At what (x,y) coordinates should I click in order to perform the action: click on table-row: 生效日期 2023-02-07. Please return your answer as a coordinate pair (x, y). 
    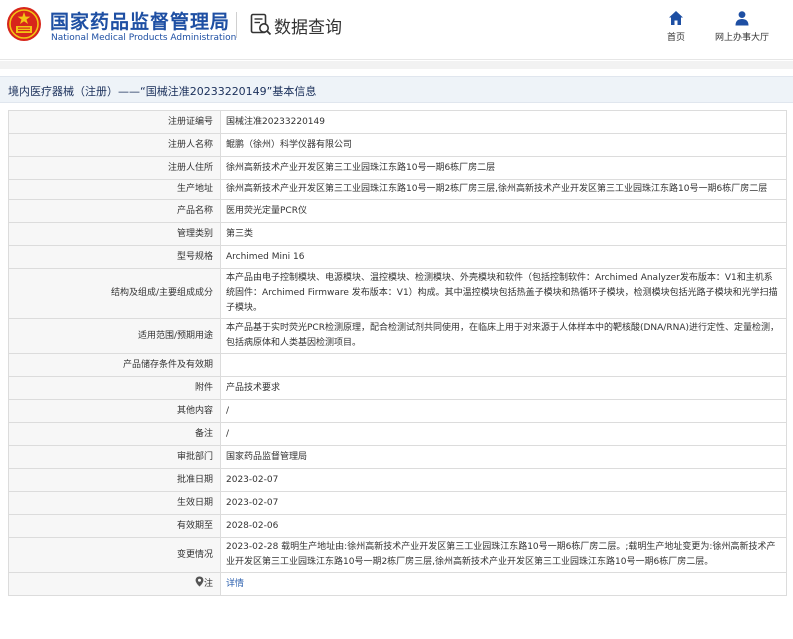
    Looking at the image, I should click on (397, 503).